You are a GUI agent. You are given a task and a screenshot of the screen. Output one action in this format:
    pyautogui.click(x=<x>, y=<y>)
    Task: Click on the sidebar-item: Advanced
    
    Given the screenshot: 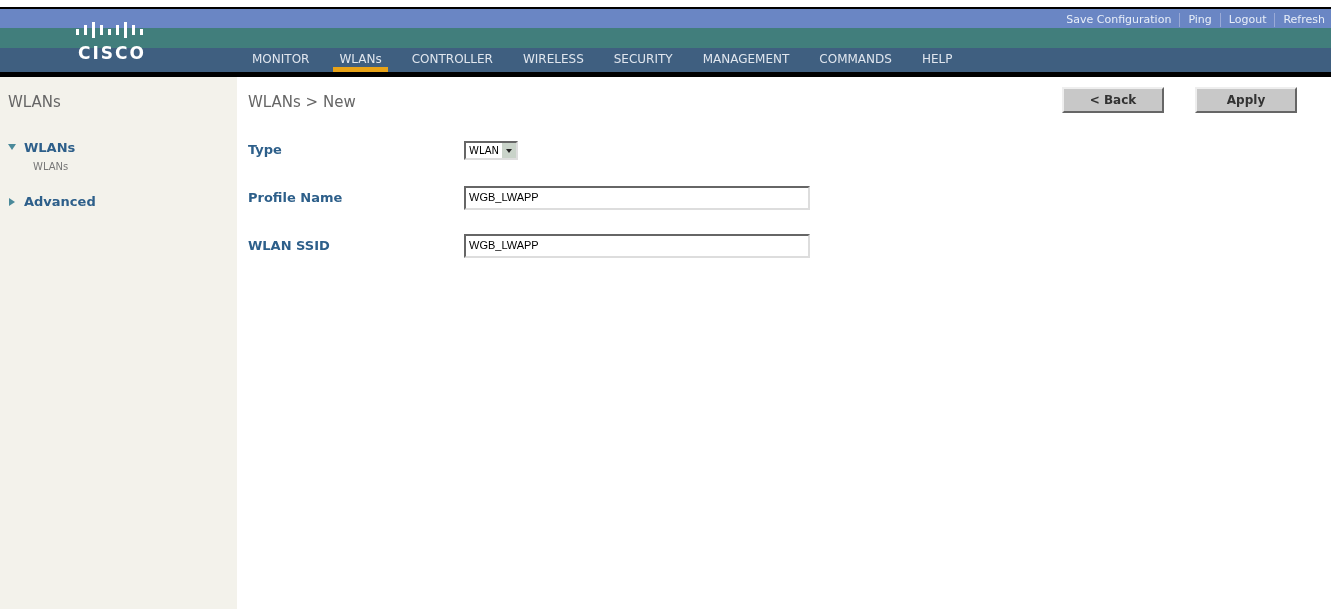 What is the action you would take?
    pyautogui.click(x=60, y=202)
    